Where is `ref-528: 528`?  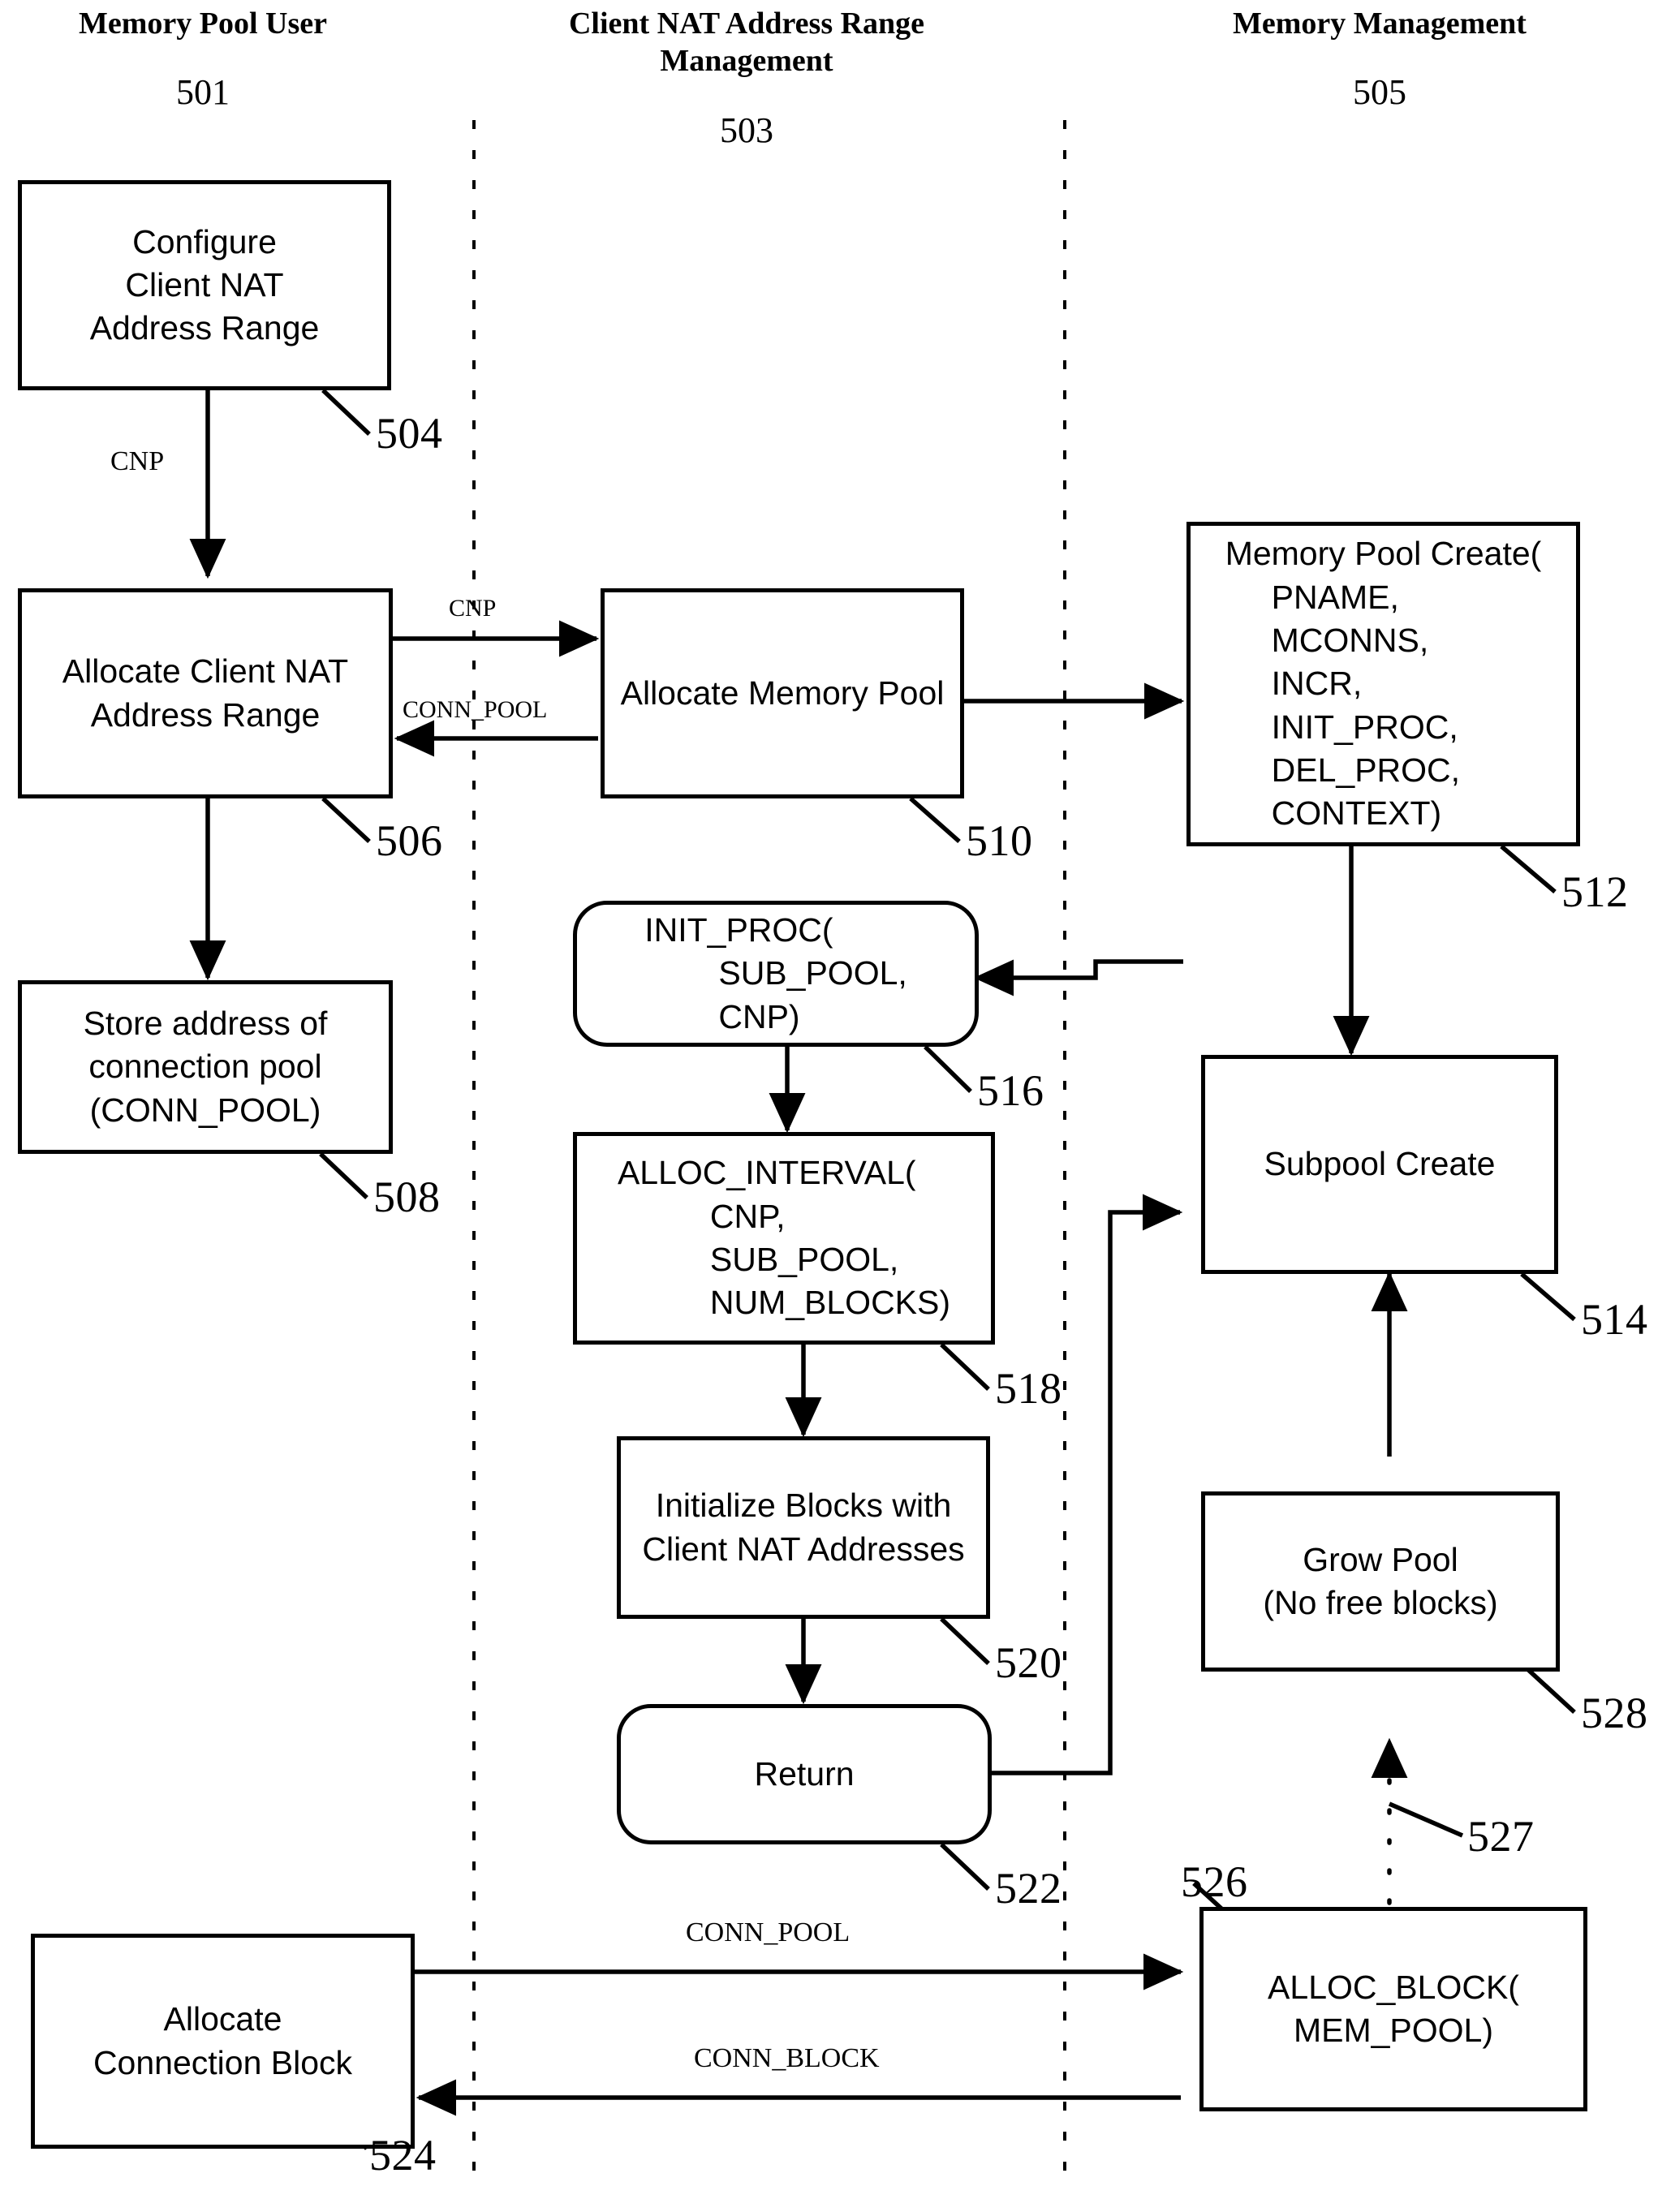 ref-528: 528 is located at coordinates (1615, 1713).